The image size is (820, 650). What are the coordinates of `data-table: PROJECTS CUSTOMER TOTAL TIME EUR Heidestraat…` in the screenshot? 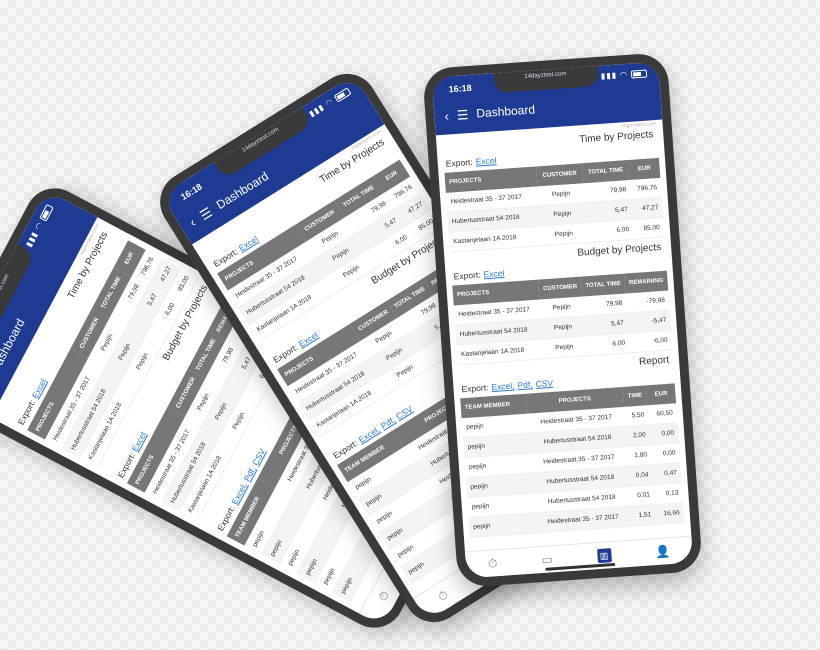 It's located at (554, 205).